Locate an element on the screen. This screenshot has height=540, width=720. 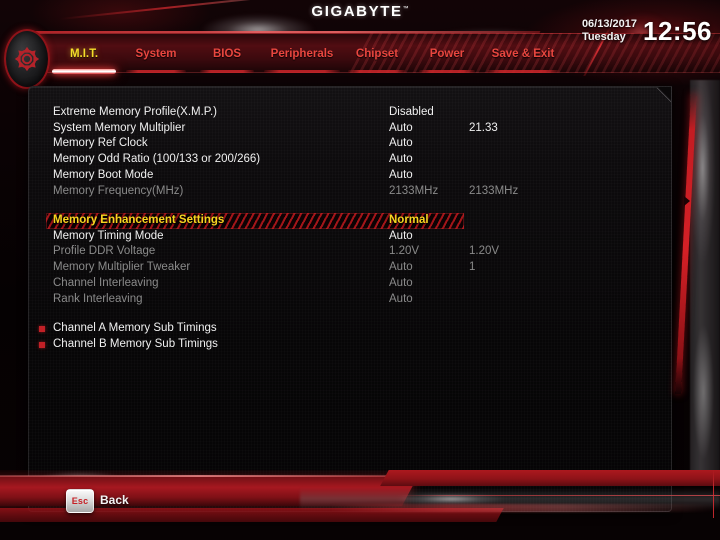
tab-system: System is located at coordinates (156, 60).